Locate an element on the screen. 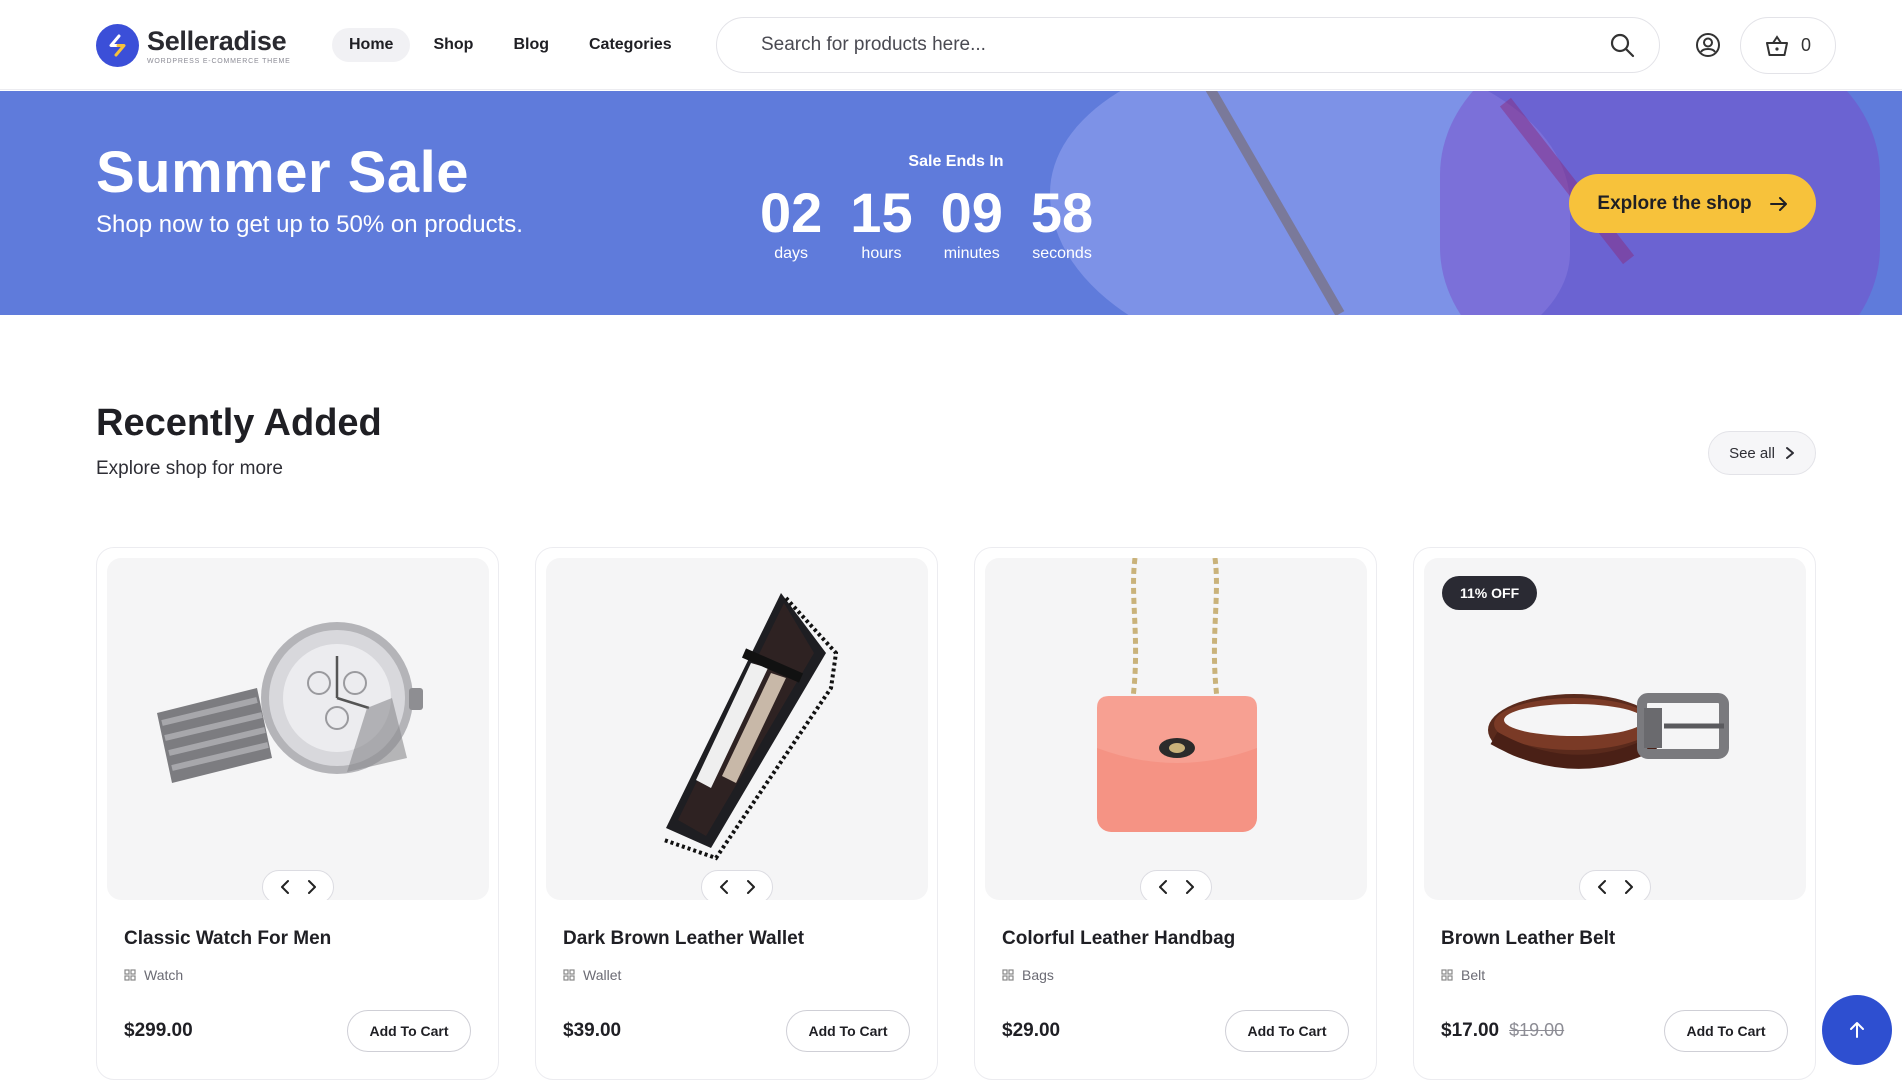  arrow-right-icon is located at coordinates (1778, 204).